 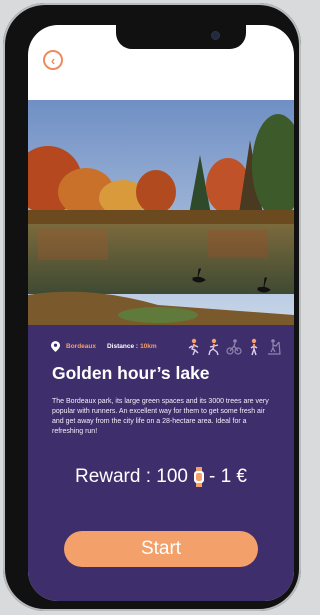 I want to click on back-arrow-icon: ‹, so click(x=53, y=60).